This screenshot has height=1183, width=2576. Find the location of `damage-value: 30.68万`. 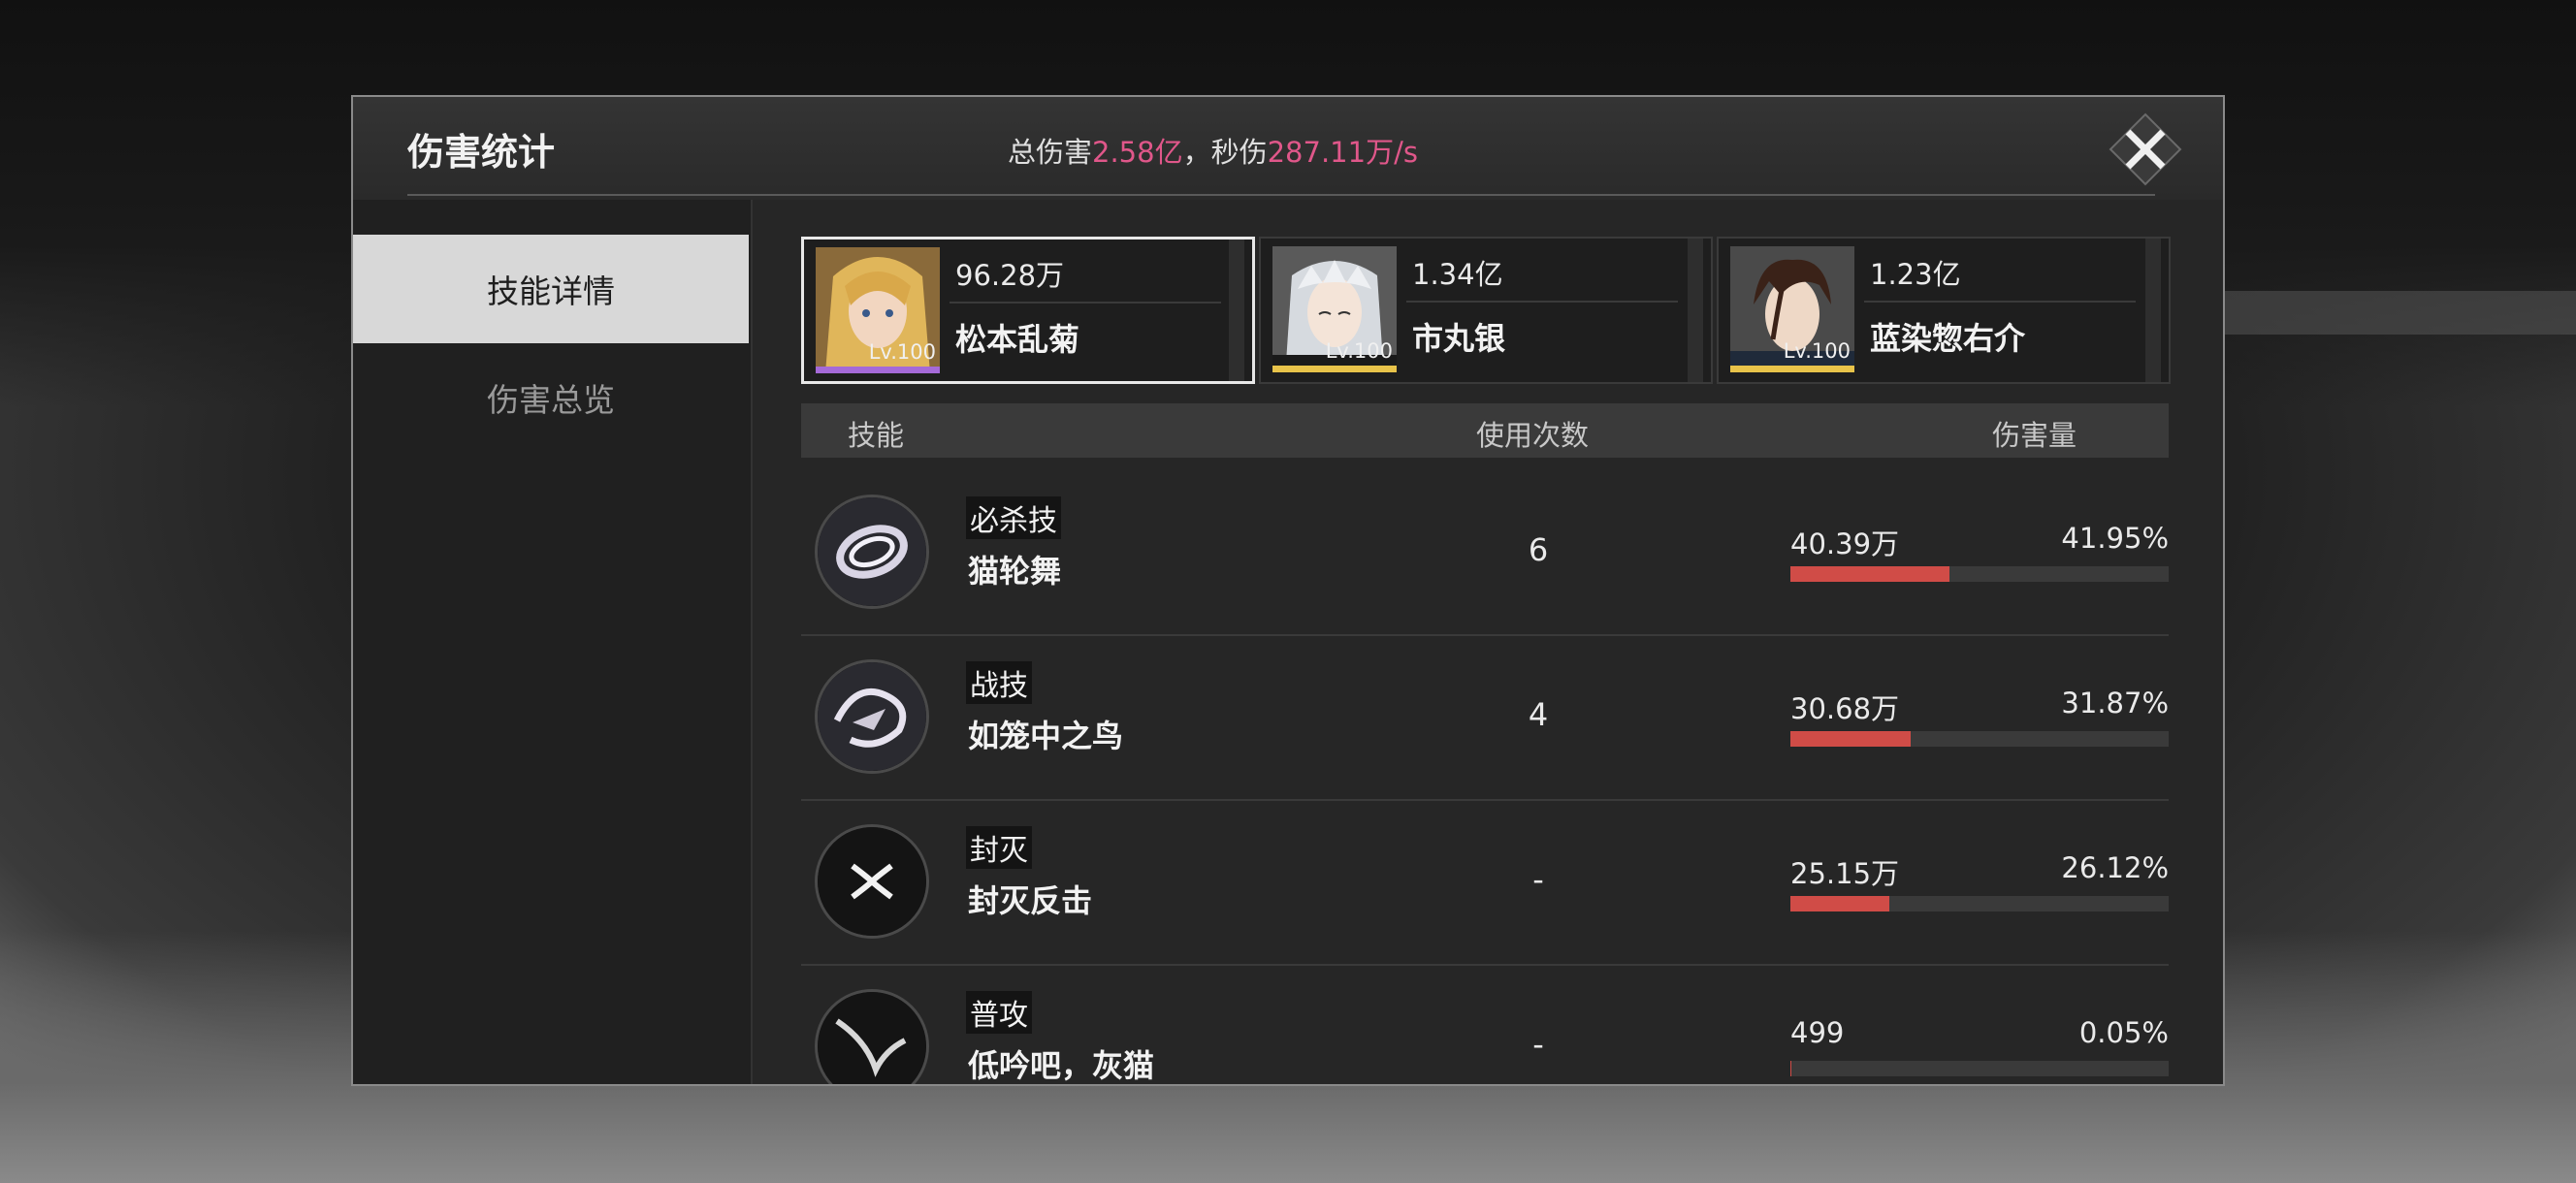

damage-value: 30.68万 is located at coordinates (1845, 708).